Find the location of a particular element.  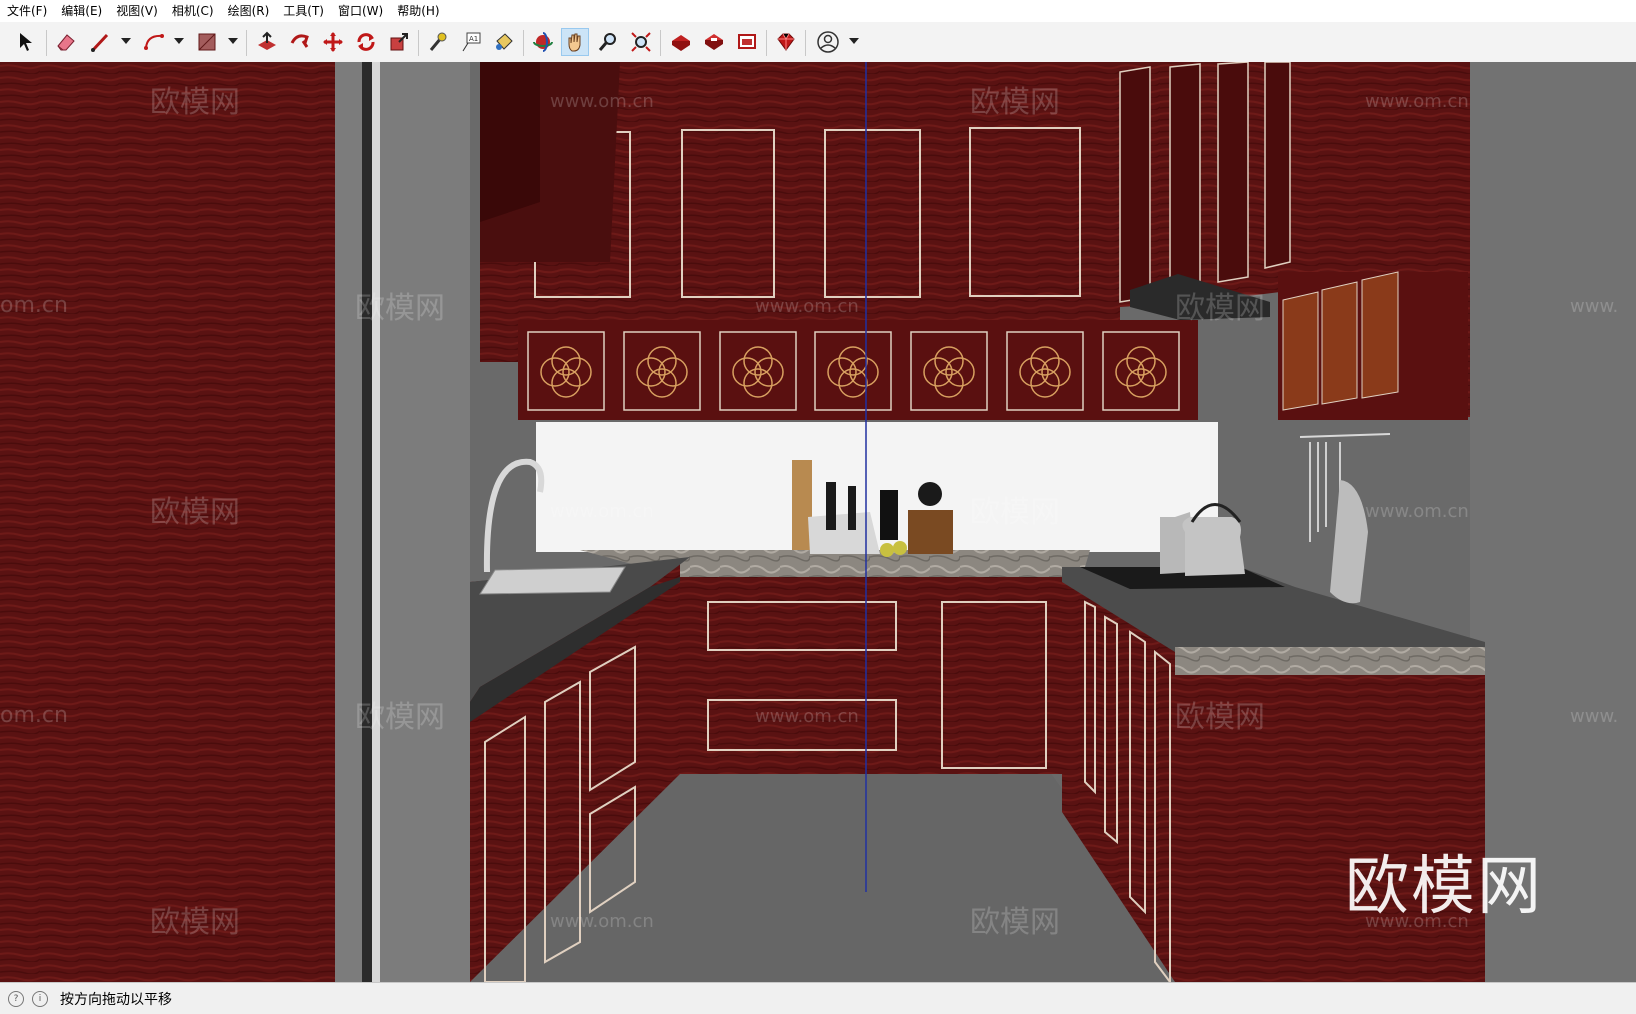

select-icon is located at coordinates (26, 42).